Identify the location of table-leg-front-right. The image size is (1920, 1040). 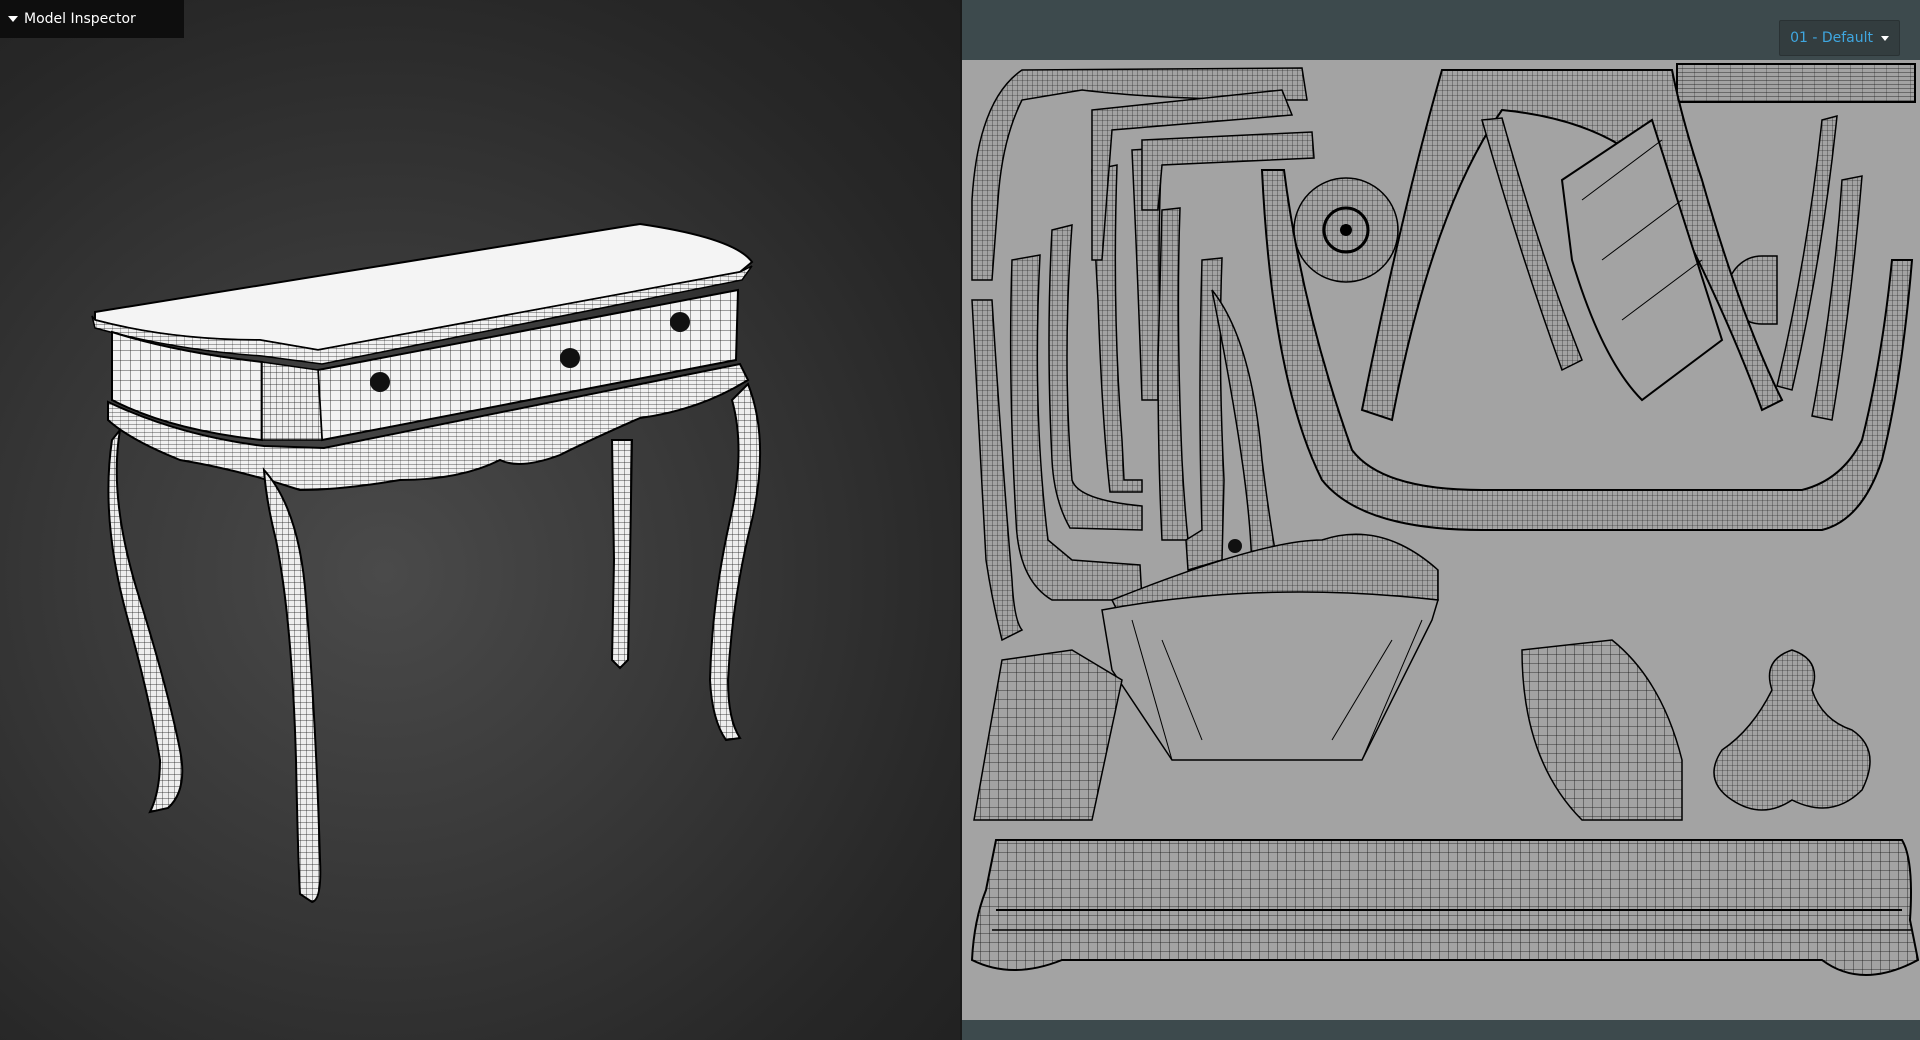
(735, 562).